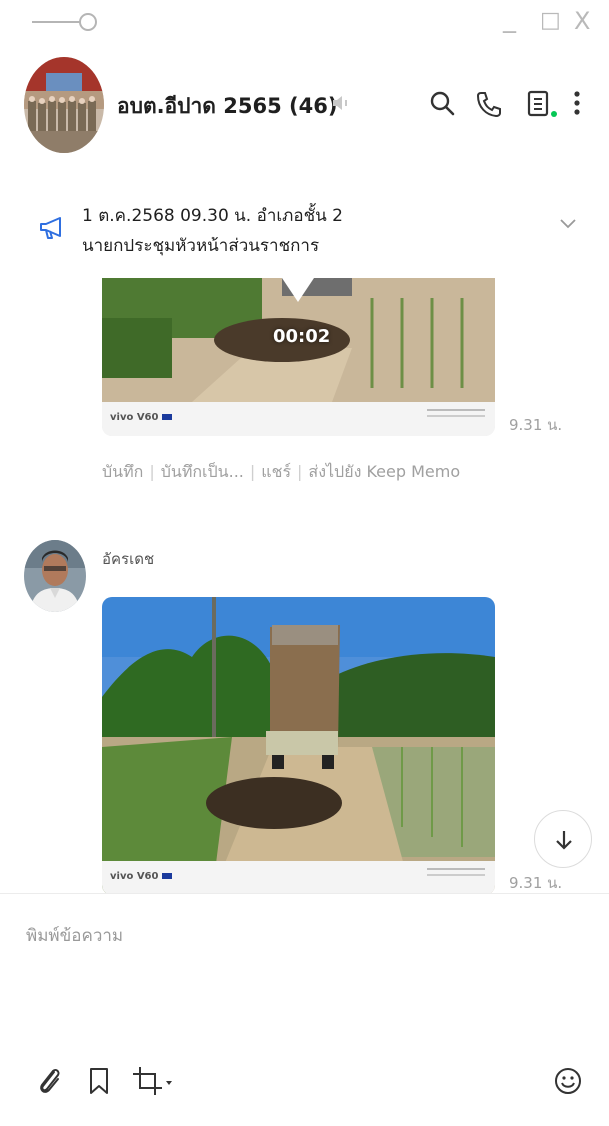  Describe the element at coordinates (67, 22) in the screenshot. I see `pin-window-icon` at that location.